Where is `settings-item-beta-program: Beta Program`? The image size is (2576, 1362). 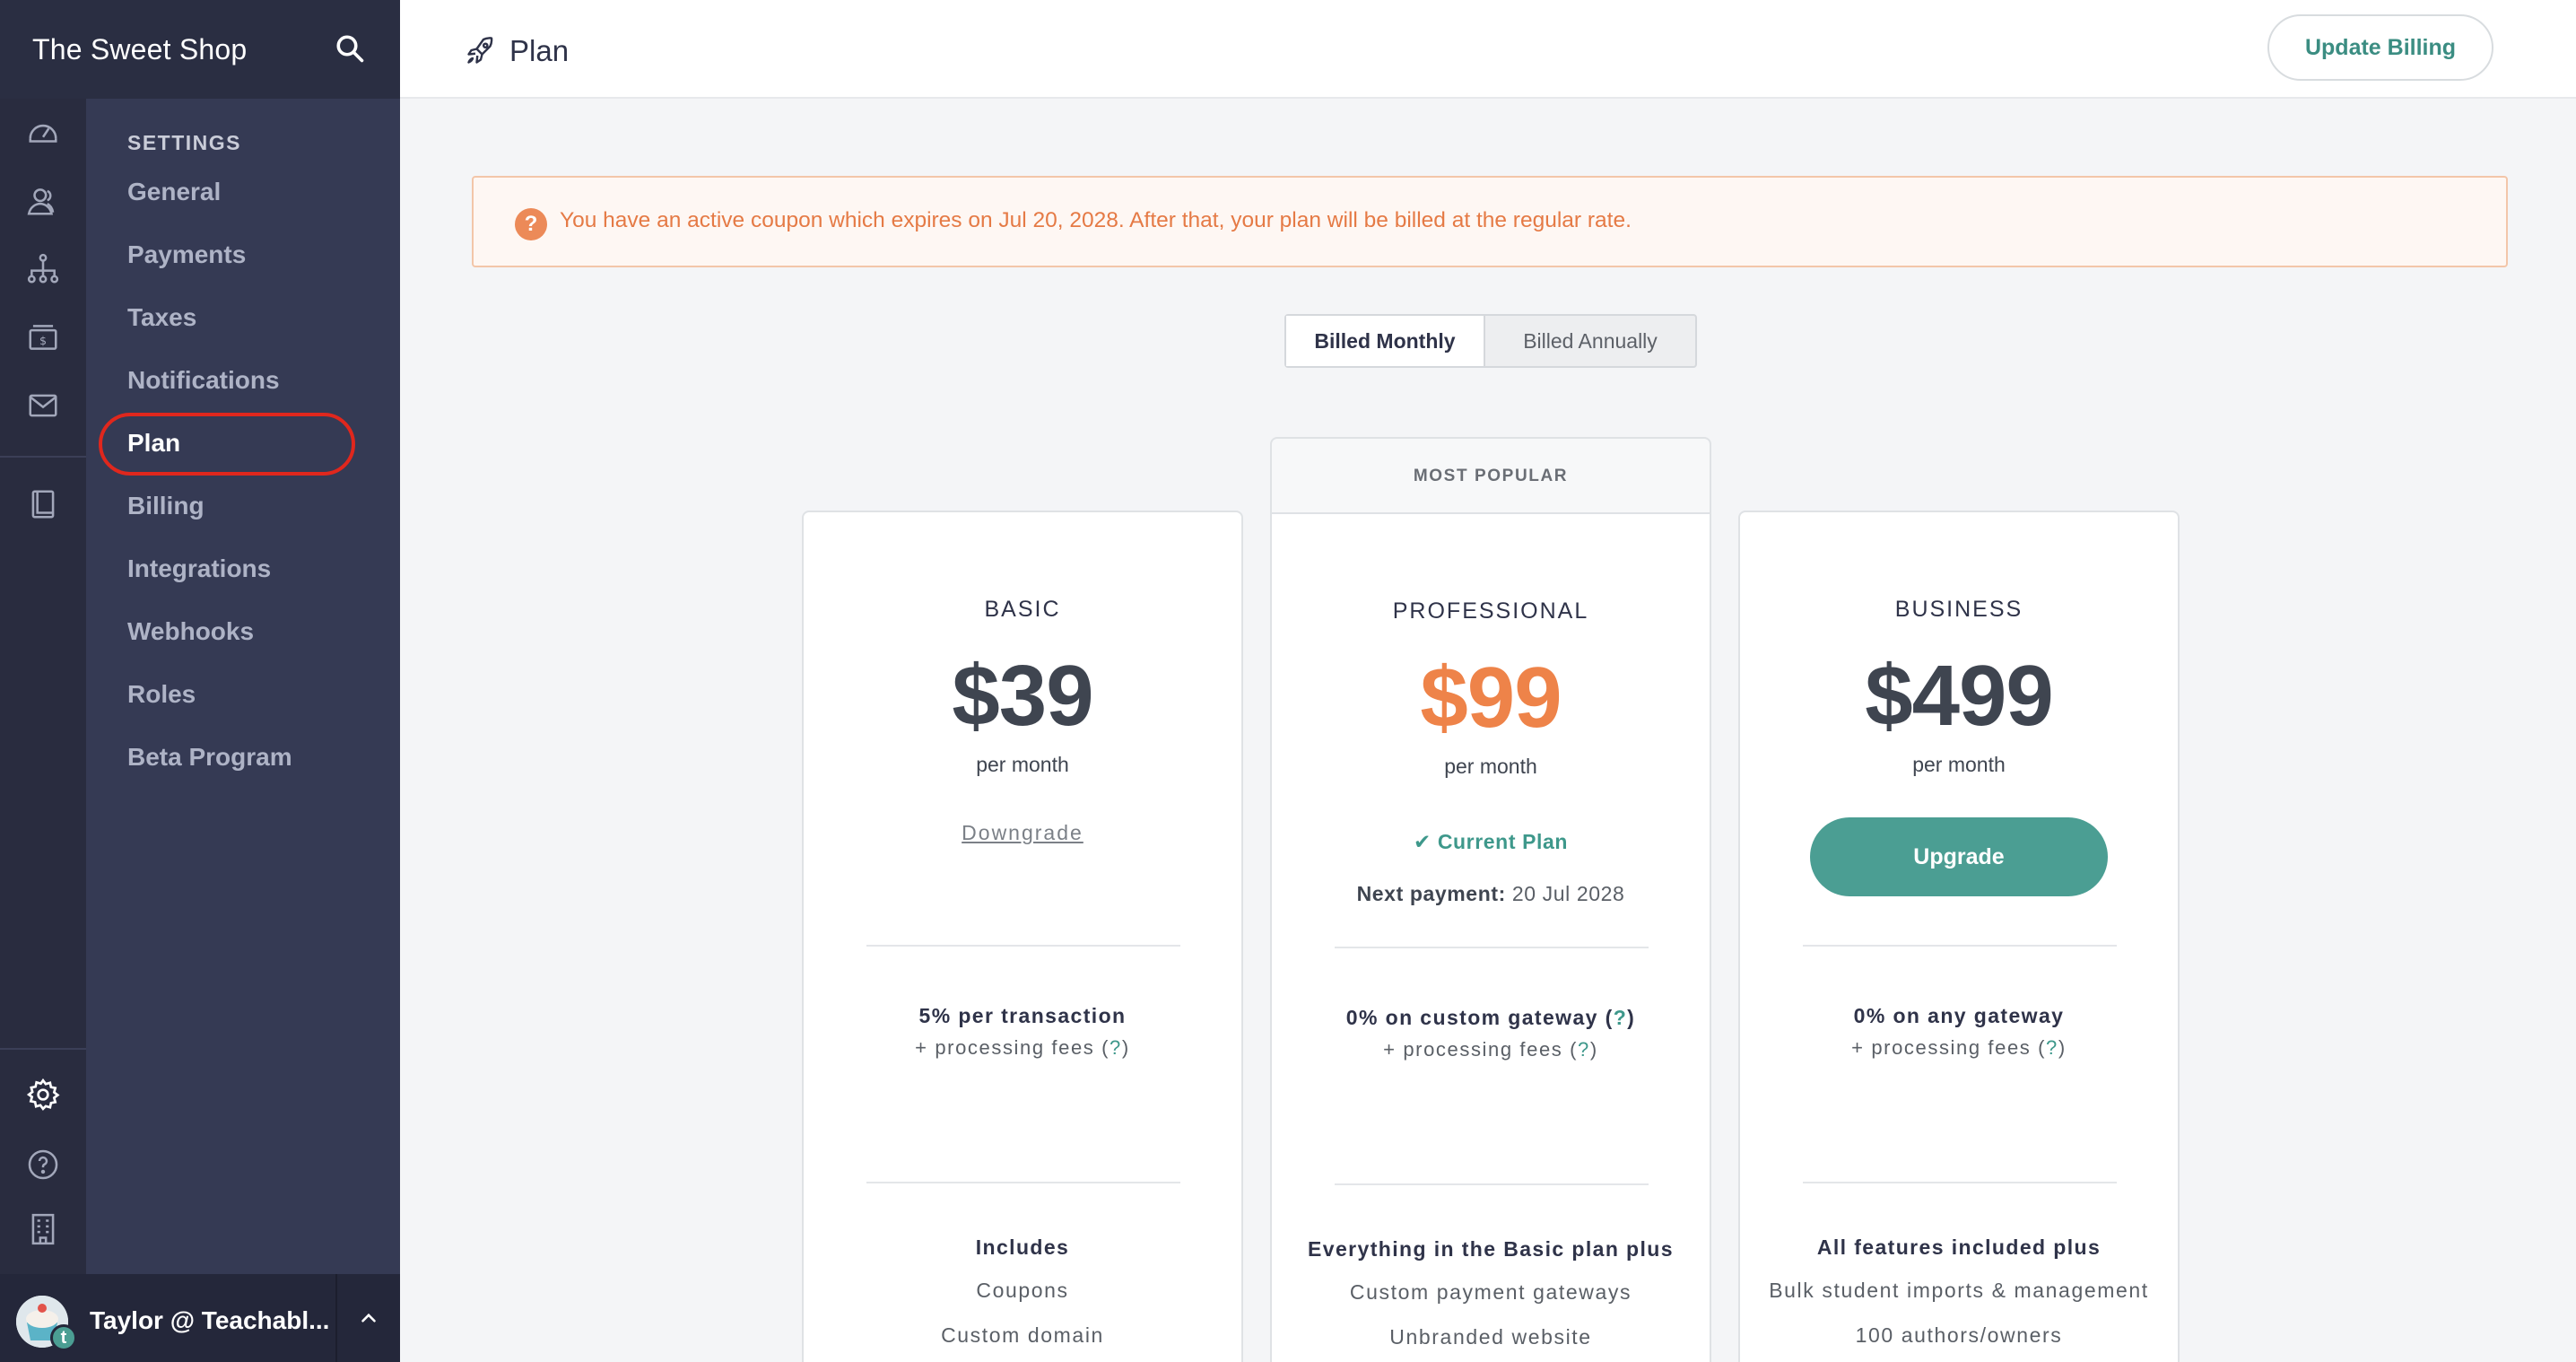 settings-item-beta-program: Beta Program is located at coordinates (209, 758).